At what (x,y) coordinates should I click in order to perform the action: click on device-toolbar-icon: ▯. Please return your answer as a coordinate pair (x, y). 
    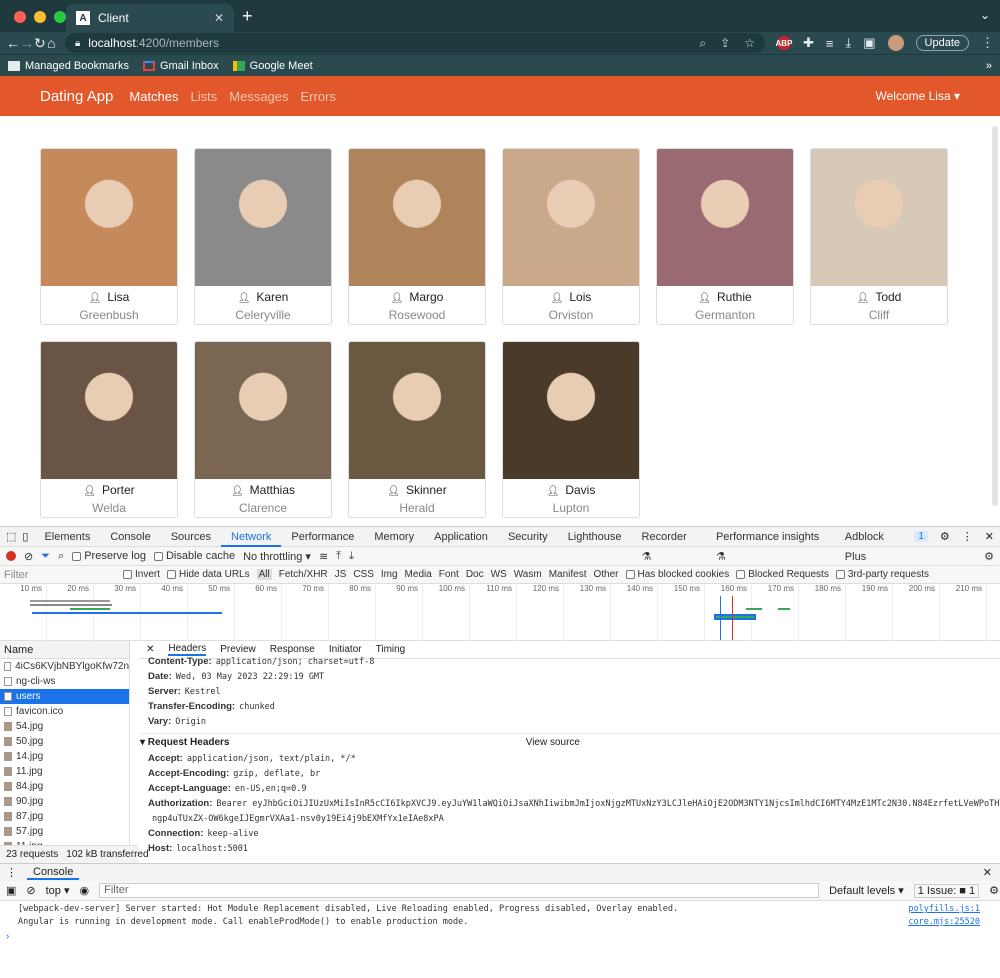
    Looking at the image, I should click on (25, 536).